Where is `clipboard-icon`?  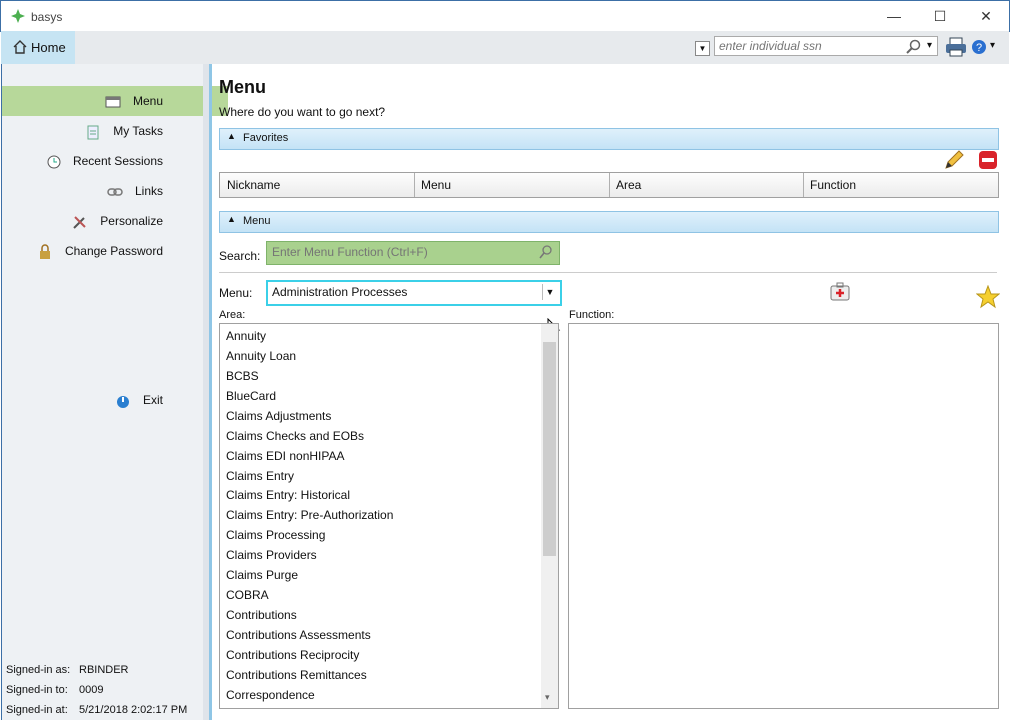 clipboard-icon is located at coordinates (93, 132).